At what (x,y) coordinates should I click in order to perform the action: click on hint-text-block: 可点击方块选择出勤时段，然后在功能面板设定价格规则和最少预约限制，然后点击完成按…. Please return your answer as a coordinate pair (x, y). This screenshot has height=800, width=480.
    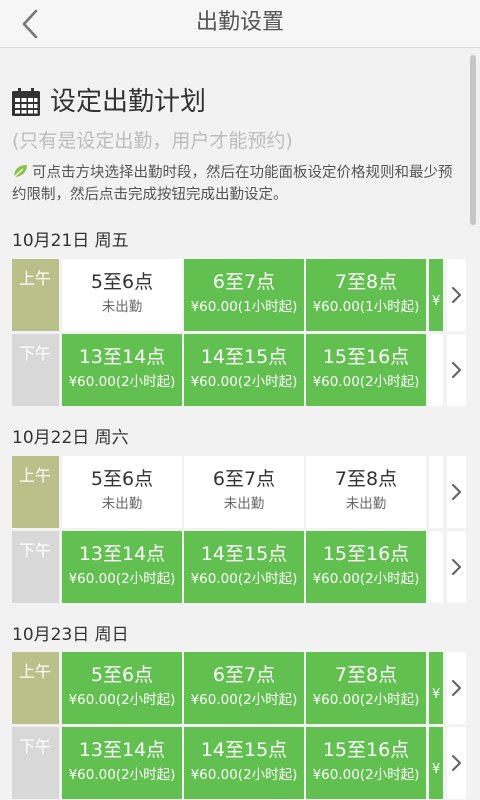
    Looking at the image, I should click on (238, 184).